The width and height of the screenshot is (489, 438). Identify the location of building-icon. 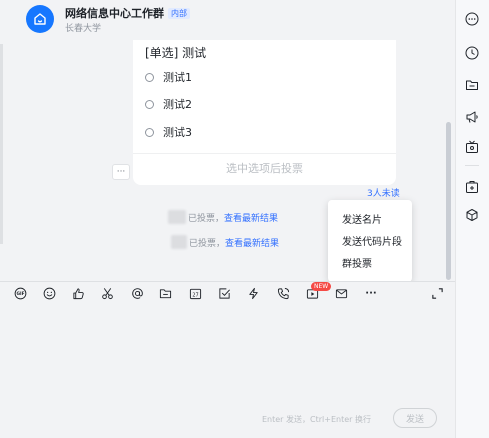
(40, 19).